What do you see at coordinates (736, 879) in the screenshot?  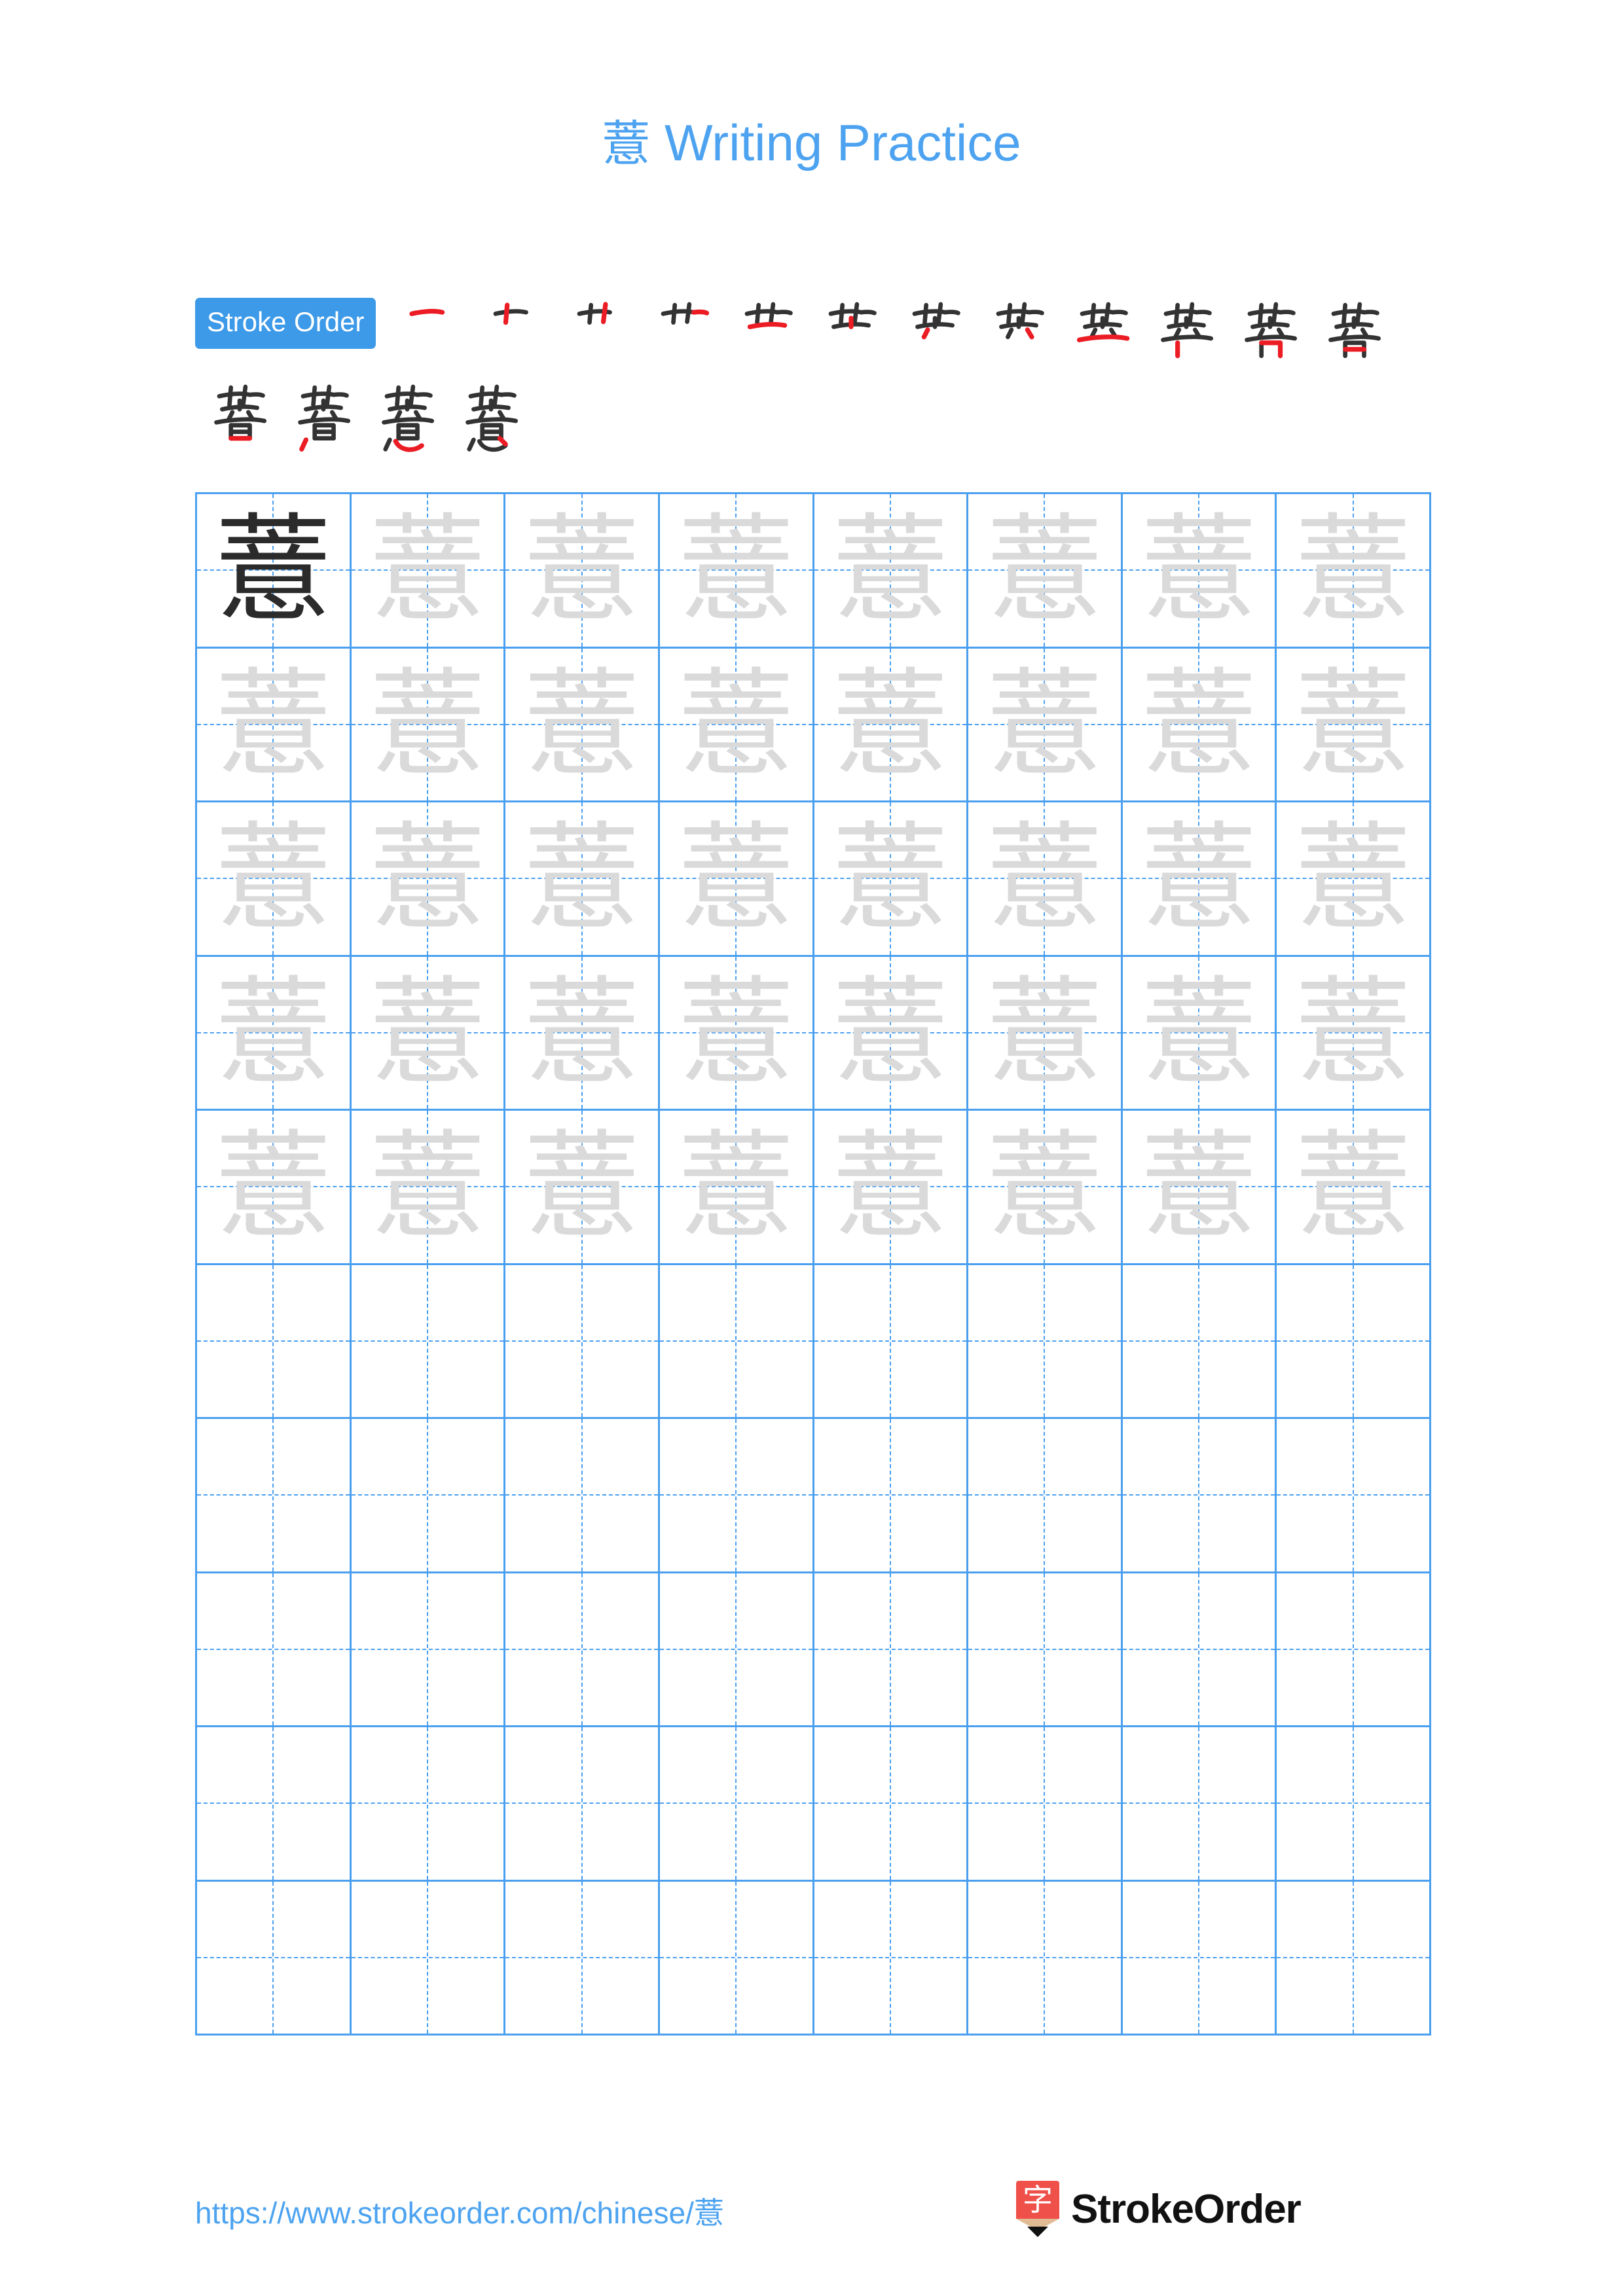 I see `practice-cell-r3-c4: 薏` at bounding box center [736, 879].